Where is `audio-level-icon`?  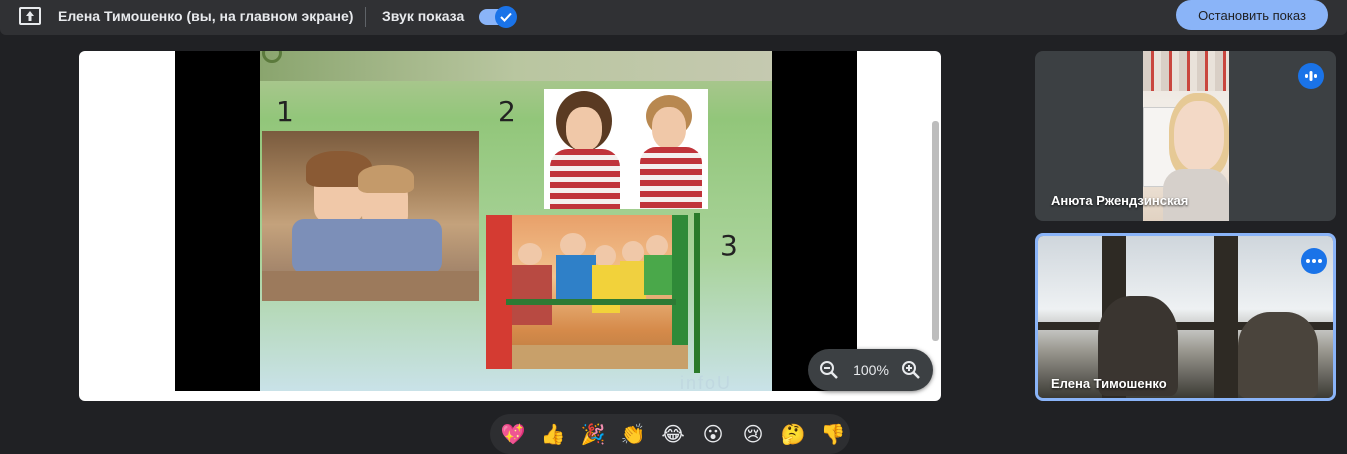 audio-level-icon is located at coordinates (1311, 76).